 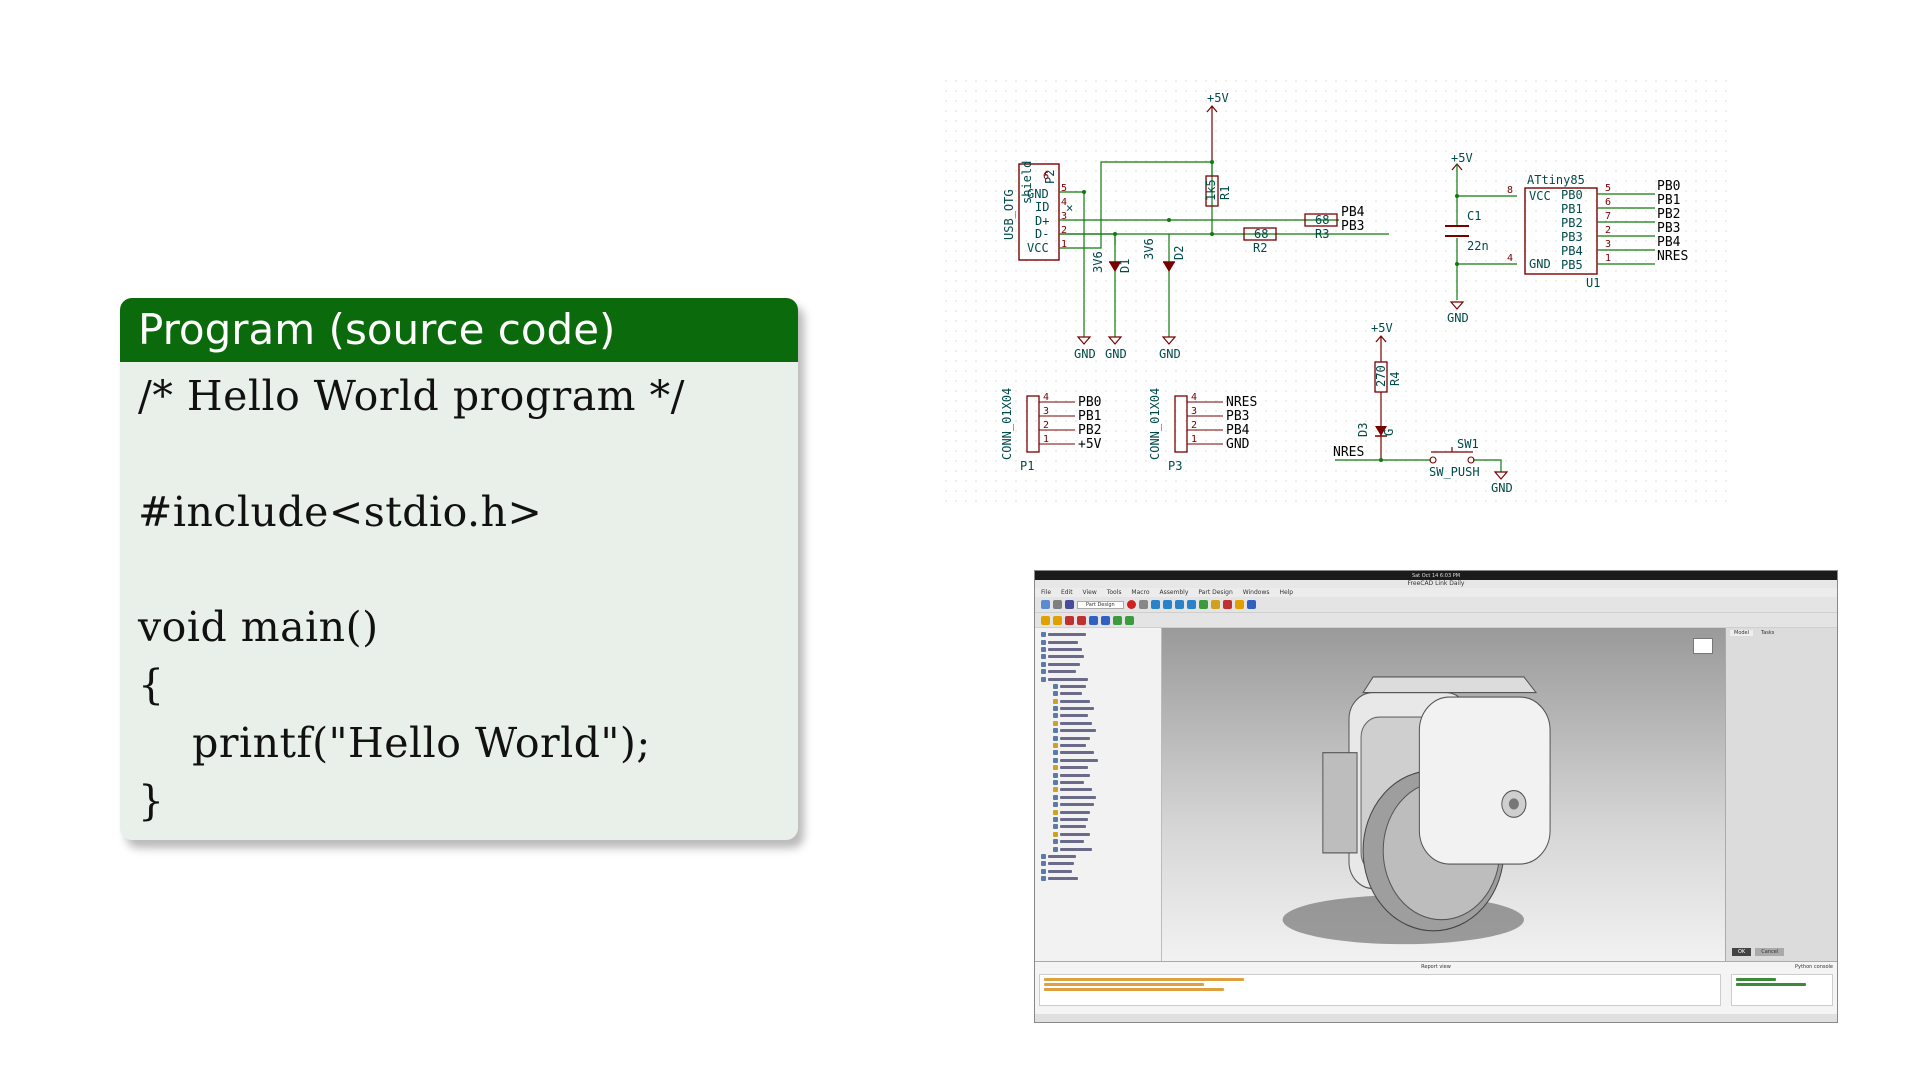 What do you see at coordinates (1117, 620) in the screenshot?
I see `mirror-icon` at bounding box center [1117, 620].